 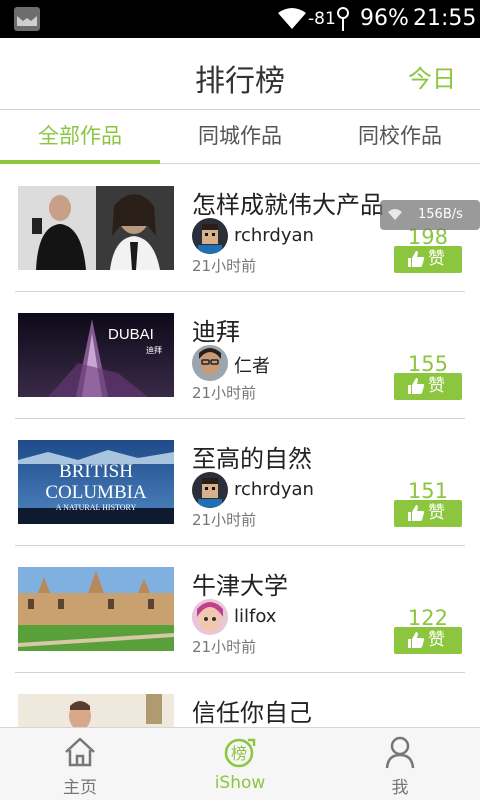 What do you see at coordinates (96, 355) in the screenshot?
I see `dubai-photo: DUBAI 迪拜` at bounding box center [96, 355].